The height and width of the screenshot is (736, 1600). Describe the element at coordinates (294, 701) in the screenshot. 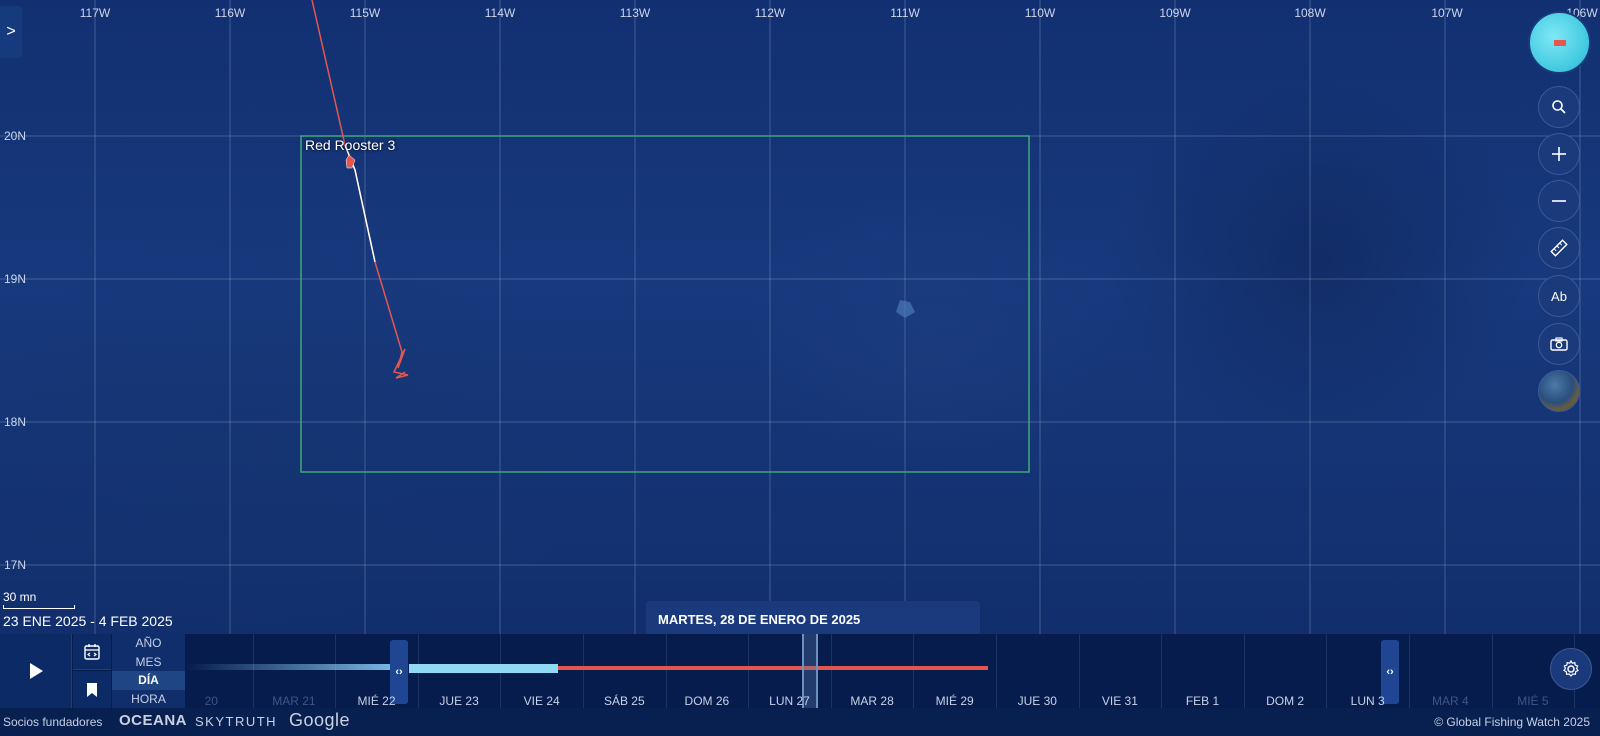

I see `day-label: MAR 21` at that location.